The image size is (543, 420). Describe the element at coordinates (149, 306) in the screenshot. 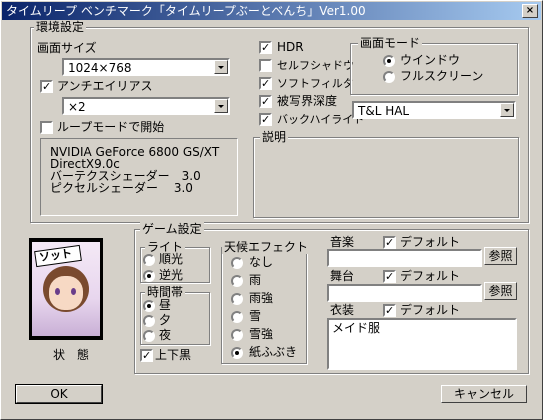

I see `time-noon-radio` at that location.